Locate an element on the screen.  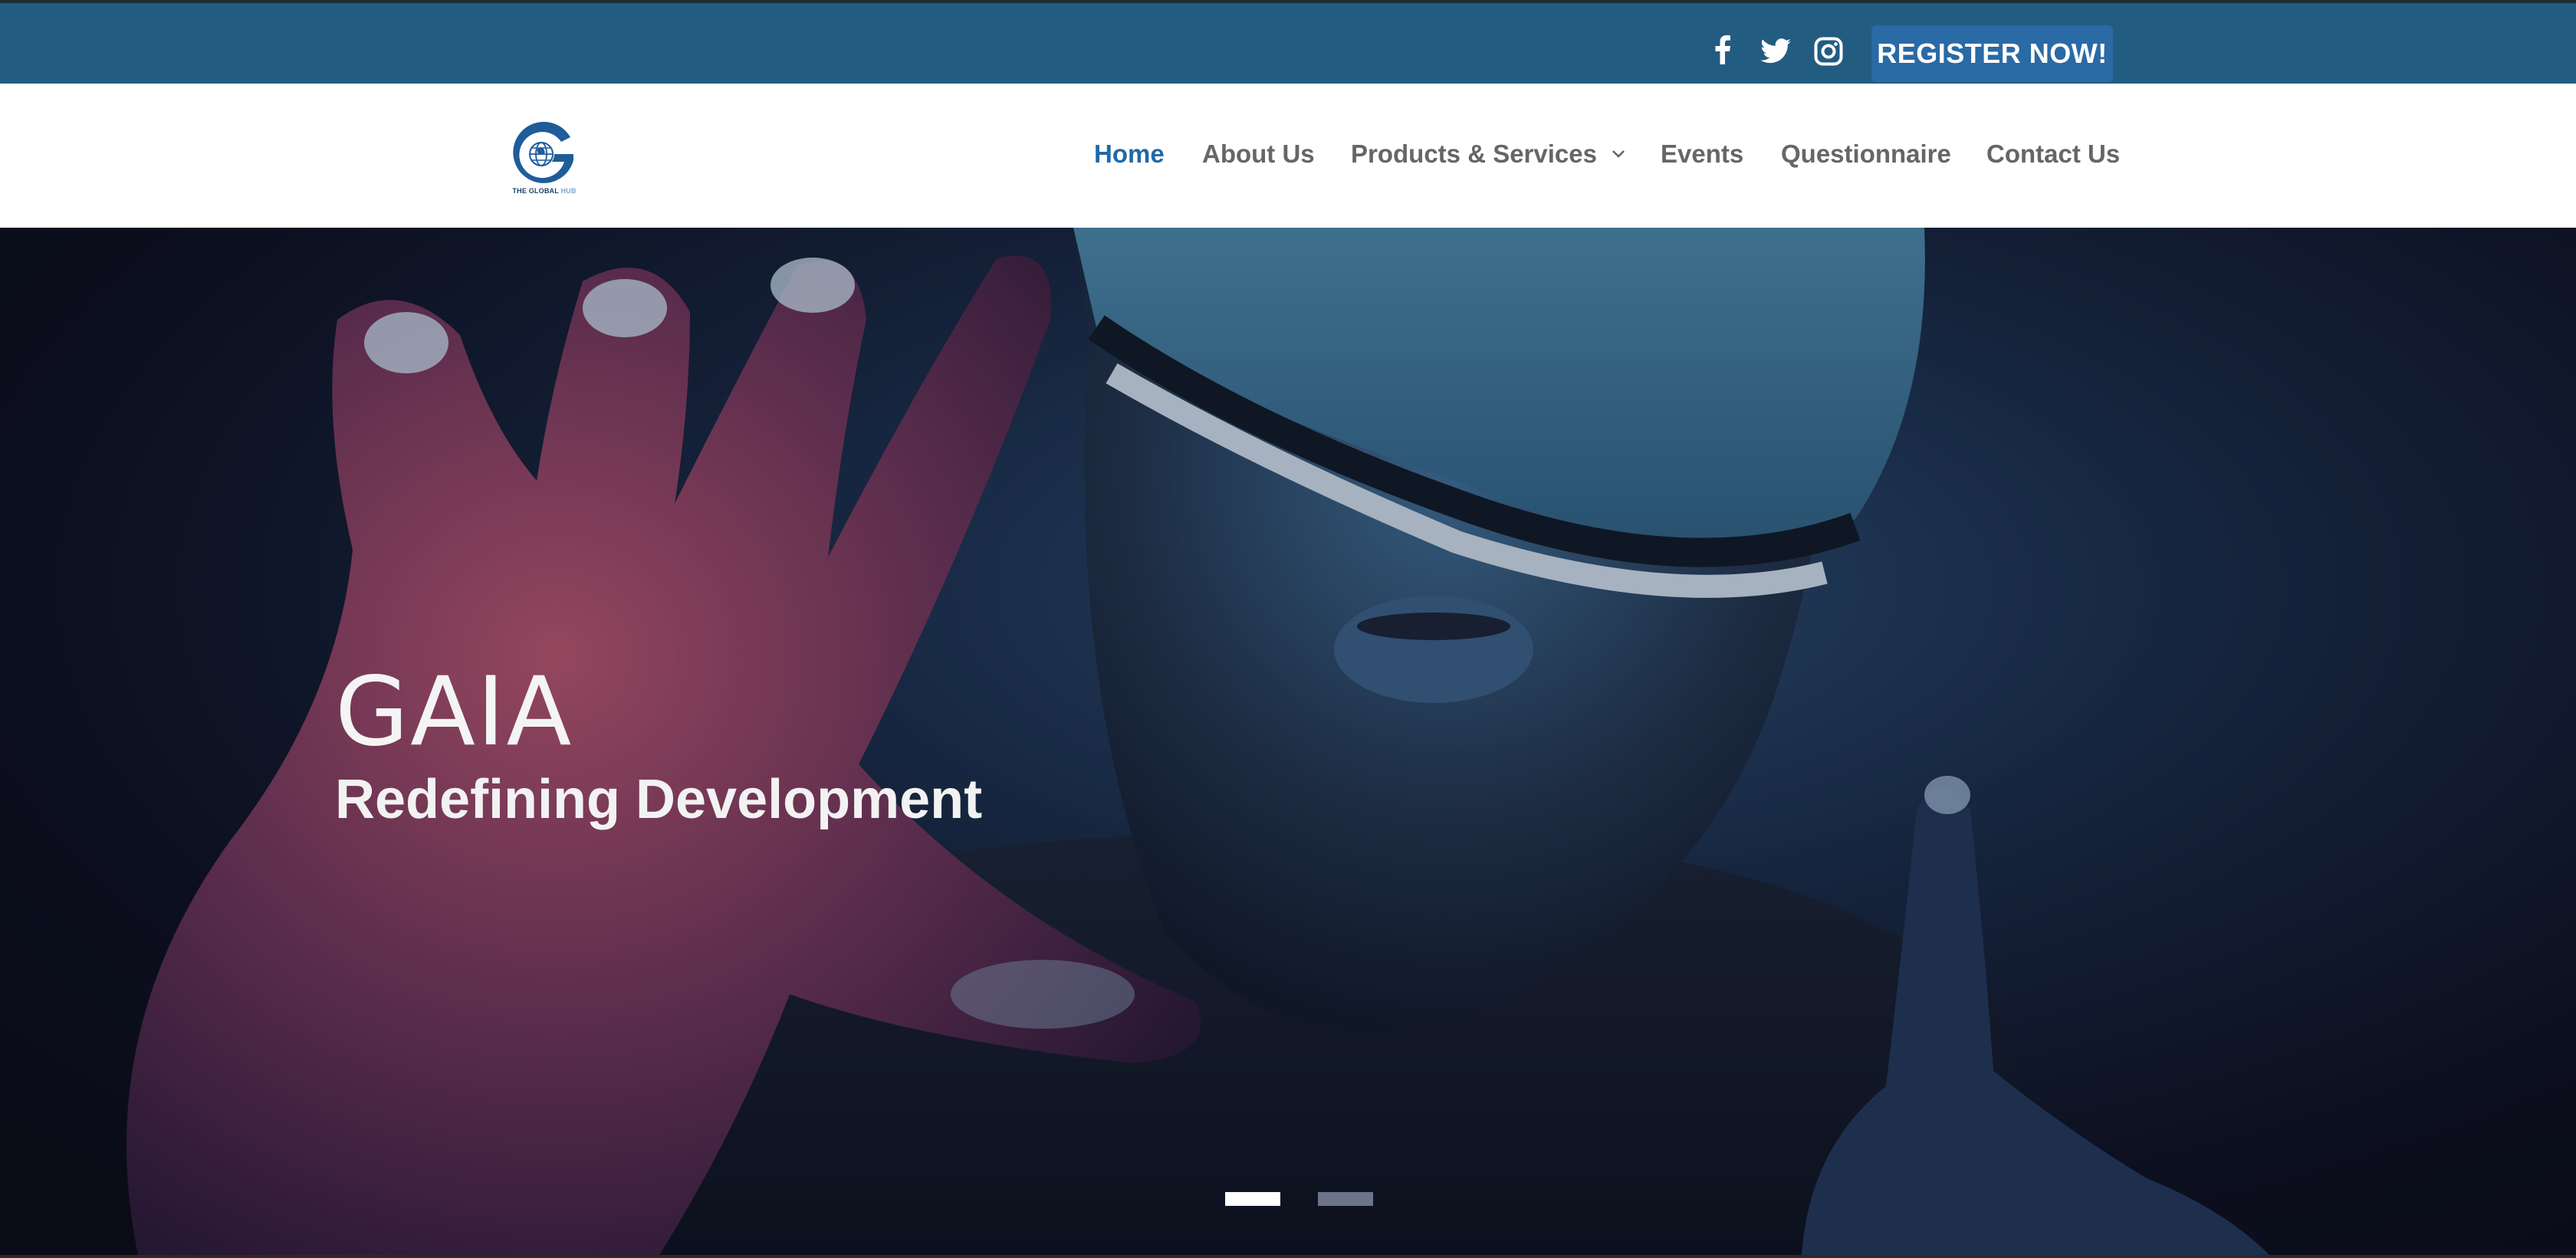
nav-products-services-label: Products & Services is located at coordinates (1474, 154).